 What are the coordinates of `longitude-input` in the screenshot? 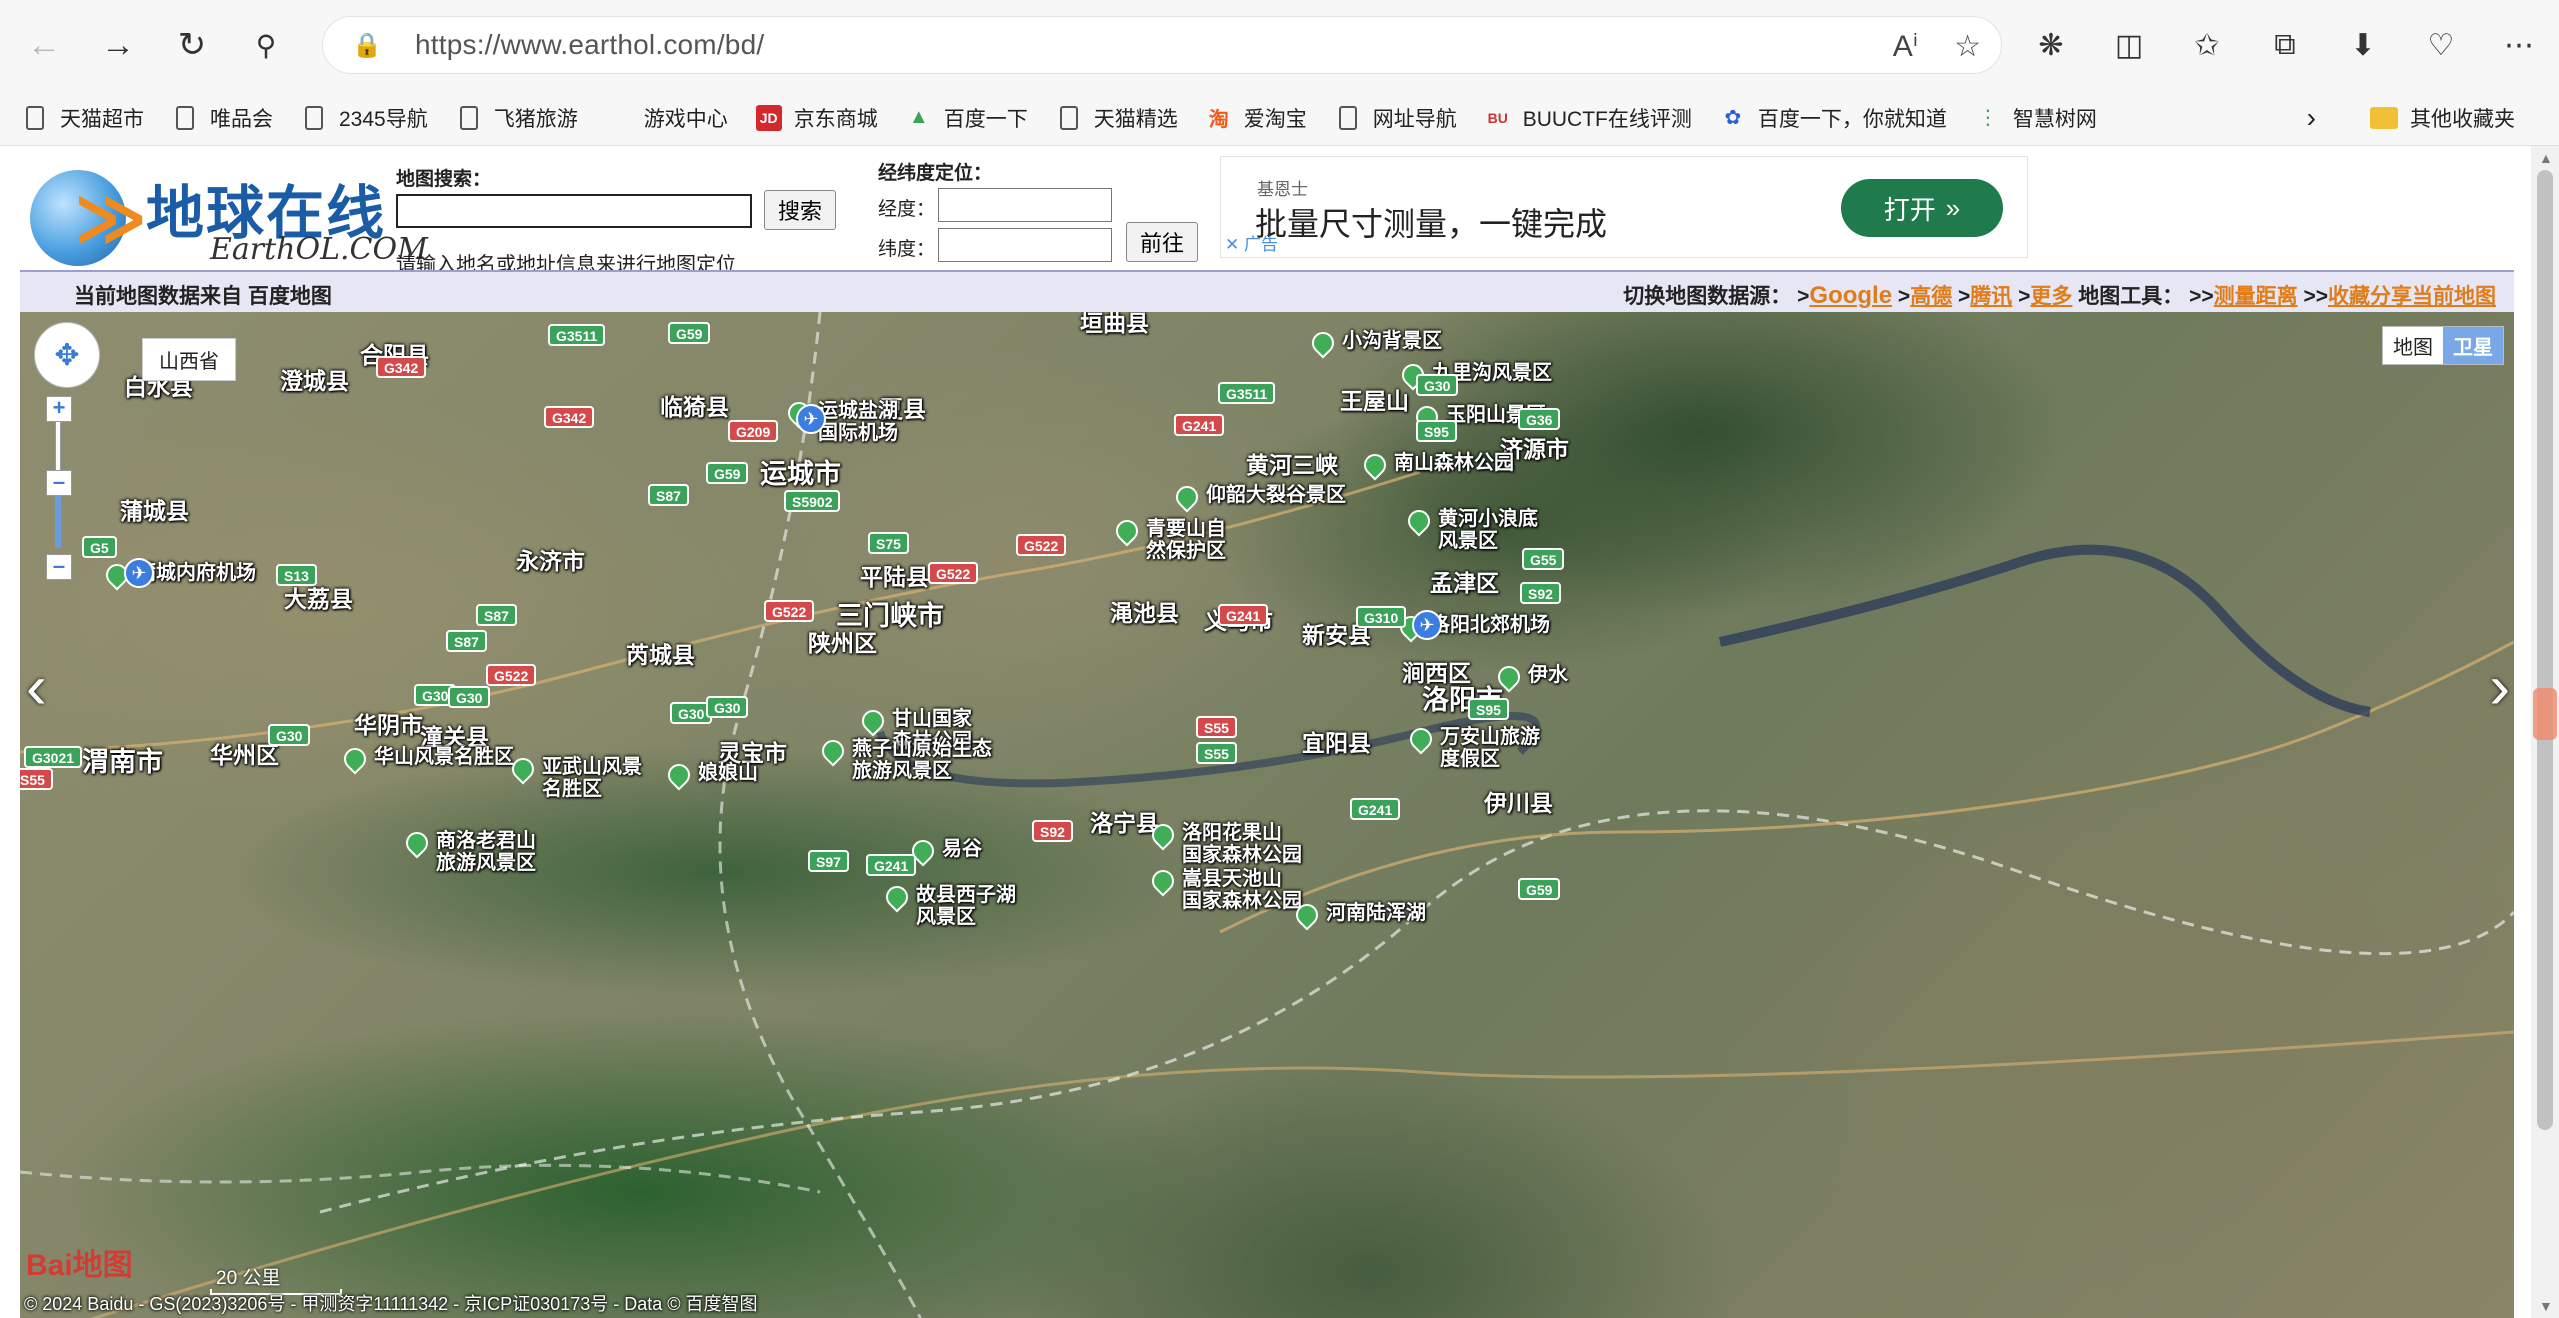 It's located at (1025, 205).